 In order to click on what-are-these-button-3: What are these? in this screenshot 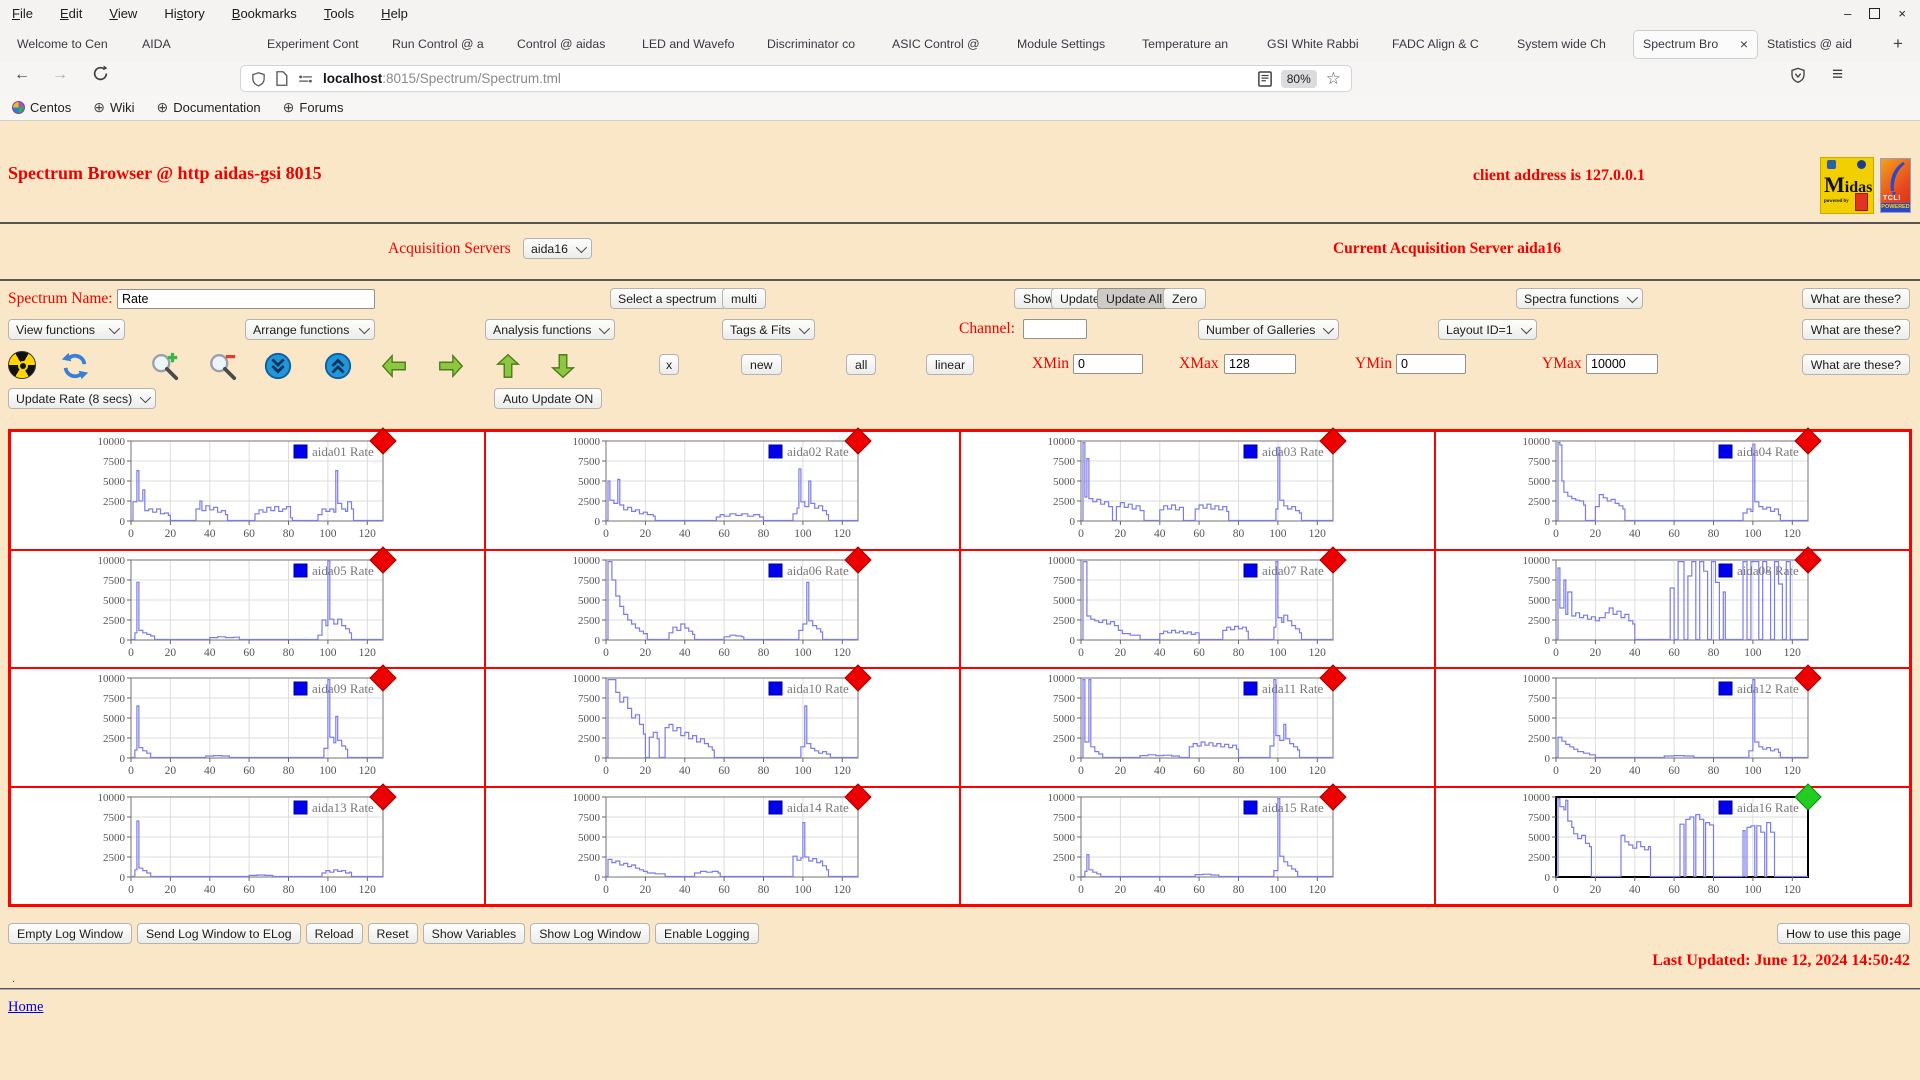, I will do `click(1855, 364)`.